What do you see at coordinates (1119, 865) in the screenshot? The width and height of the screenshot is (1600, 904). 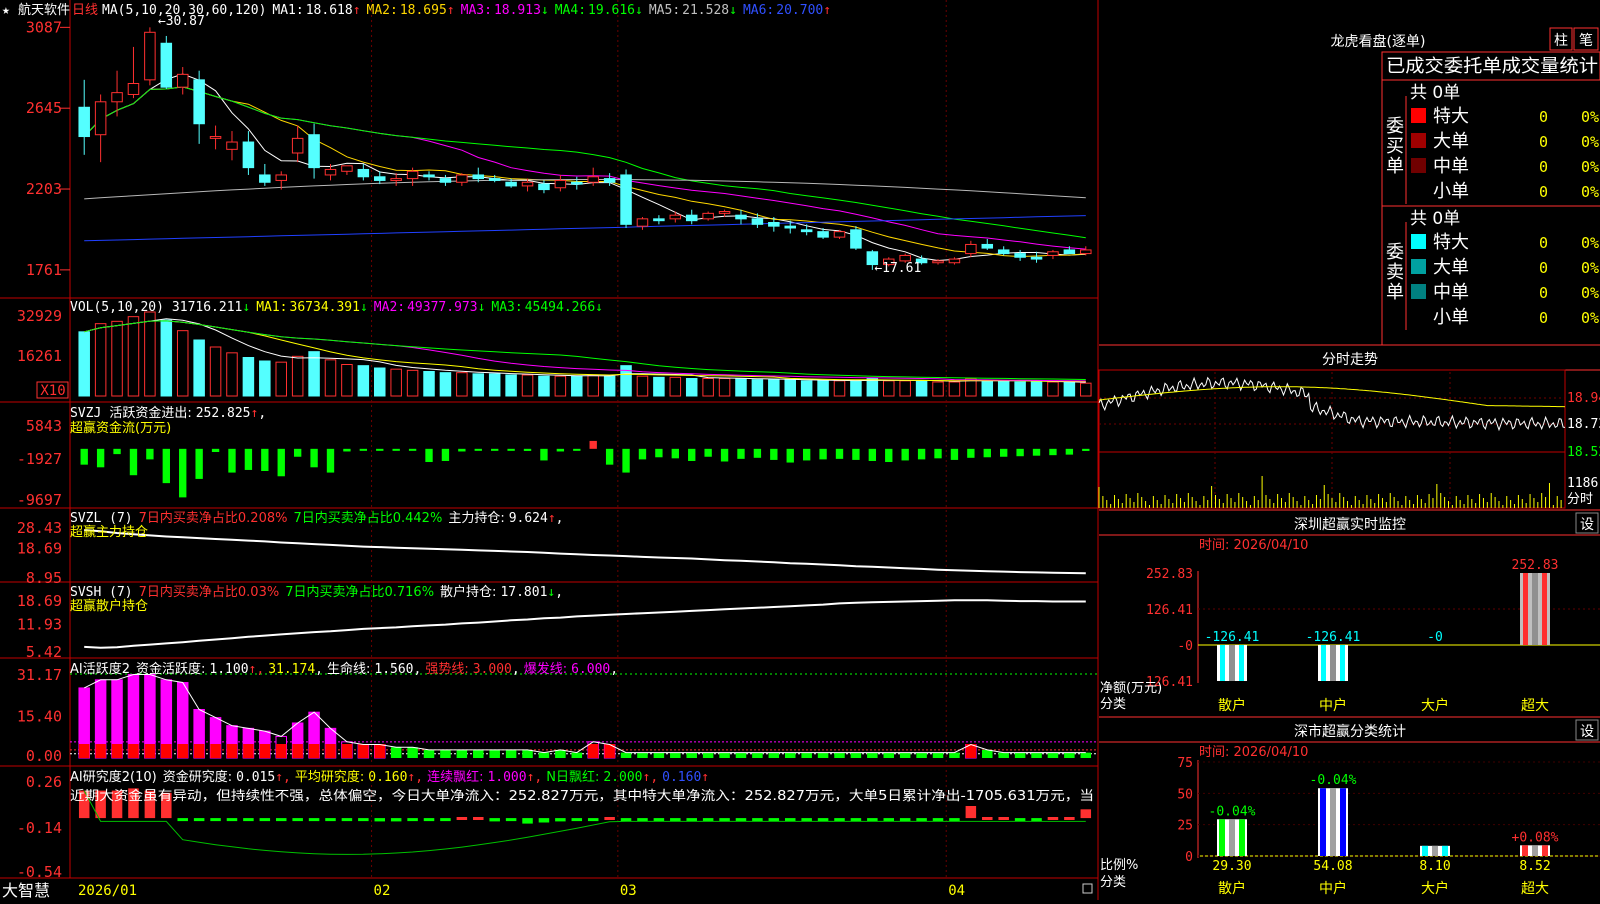 I see `classify-ylabel: 比例%` at bounding box center [1119, 865].